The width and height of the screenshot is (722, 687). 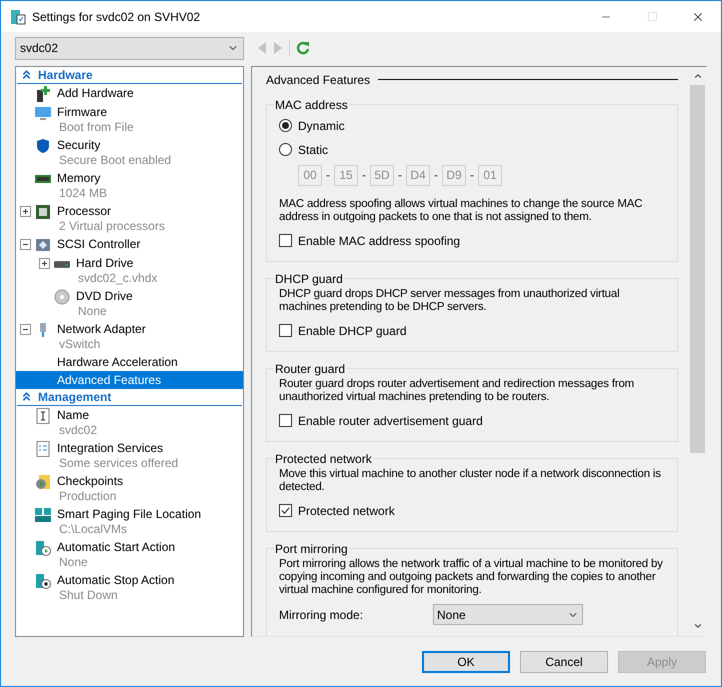 I want to click on item-label: SCSI Controller, so click(x=98, y=244).